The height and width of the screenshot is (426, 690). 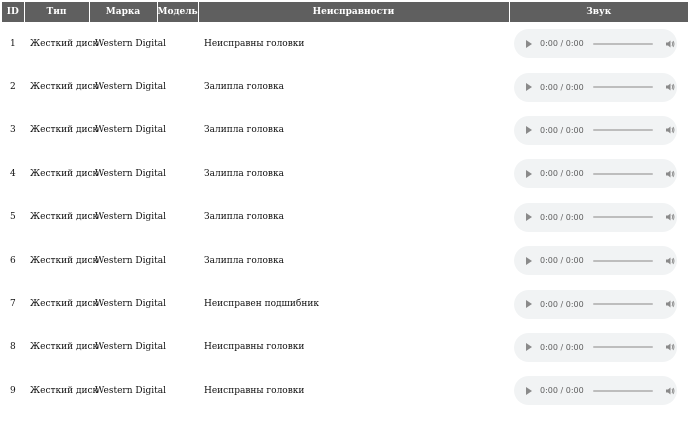 What do you see at coordinates (57, 12) in the screenshot?
I see `header-type: Тип` at bounding box center [57, 12].